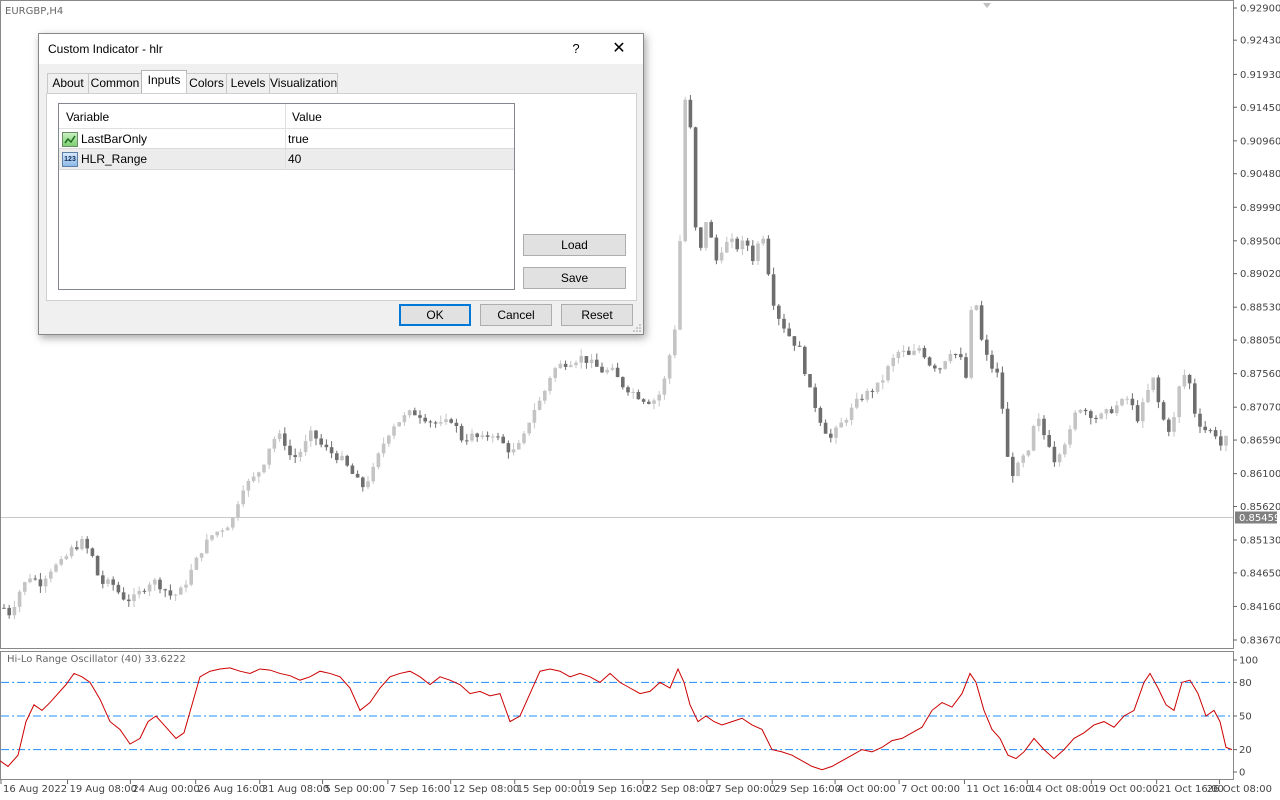 The image size is (1280, 800). I want to click on row-variable-name: HLR_Range, so click(114, 159).